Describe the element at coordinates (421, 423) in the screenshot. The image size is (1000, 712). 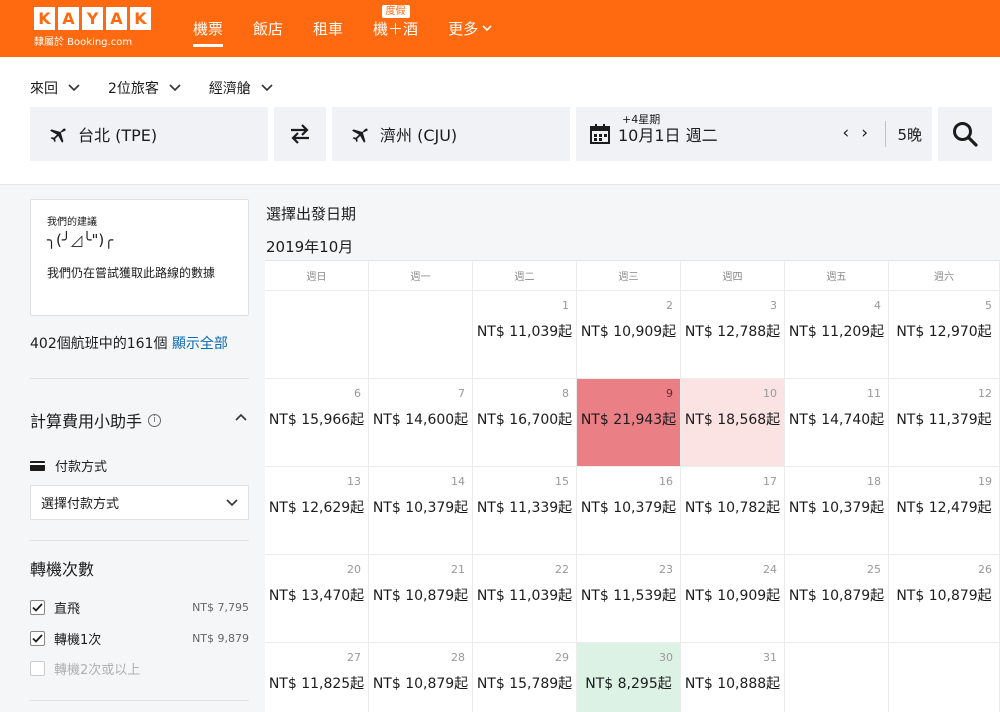
I see `calendar-day-cell: 7 NT$ 14,600起` at that location.